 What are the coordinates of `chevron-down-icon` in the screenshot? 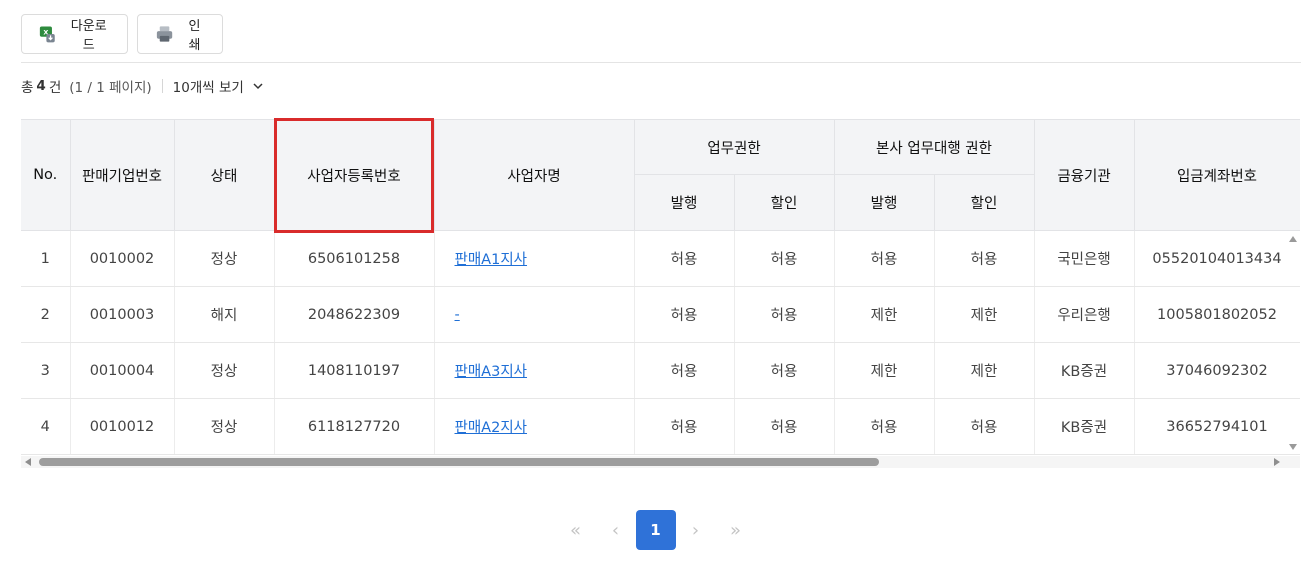 It's located at (258, 86).